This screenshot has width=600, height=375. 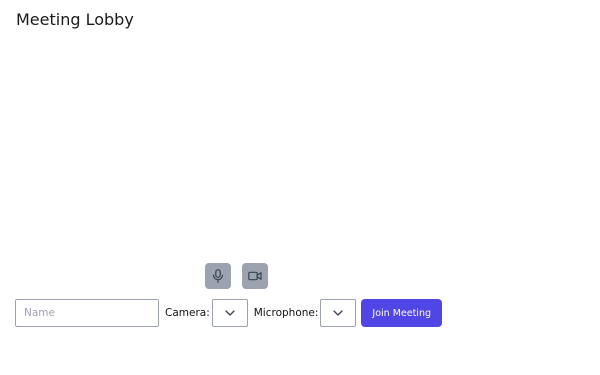 What do you see at coordinates (402, 313) in the screenshot?
I see `join-meeting-button: Join Meeting` at bounding box center [402, 313].